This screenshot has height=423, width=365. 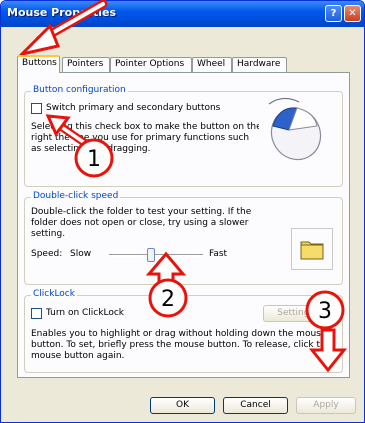 I want to click on close-button: ✕, so click(x=352, y=13).